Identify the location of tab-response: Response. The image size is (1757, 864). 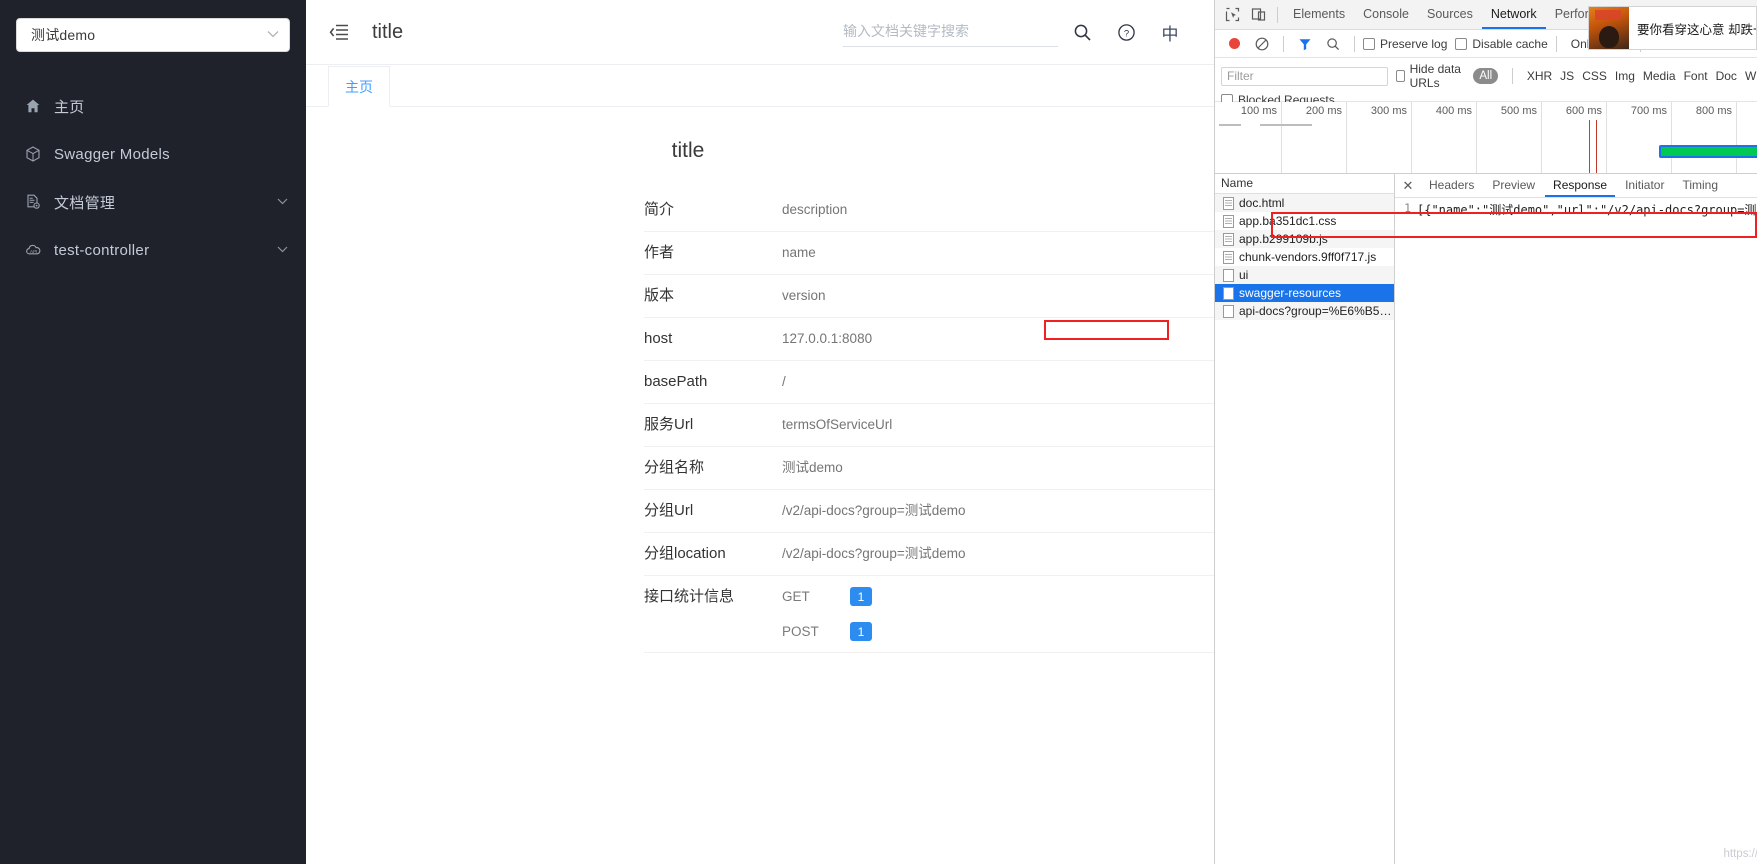
(1580, 185).